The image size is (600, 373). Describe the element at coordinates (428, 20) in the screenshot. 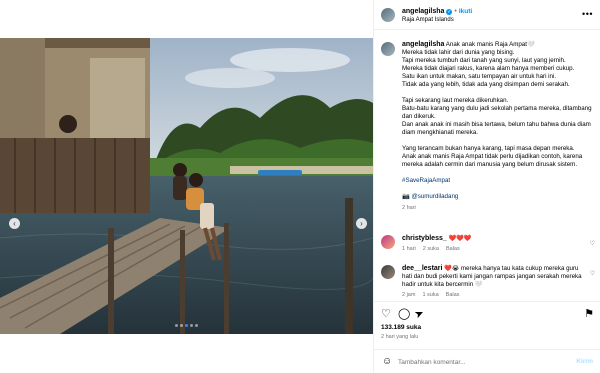

I see `post-location: Raja Ampat Islands` at that location.